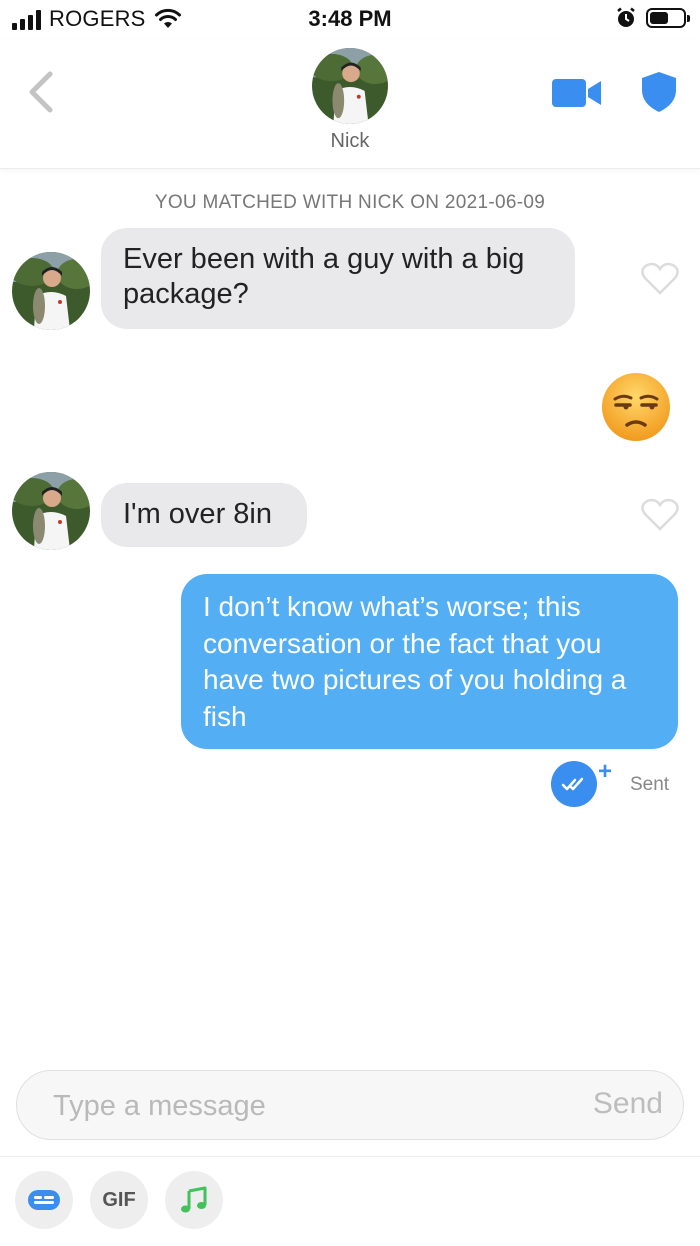 This screenshot has width=700, height=1246. I want to click on double-check-icon, so click(572, 784).